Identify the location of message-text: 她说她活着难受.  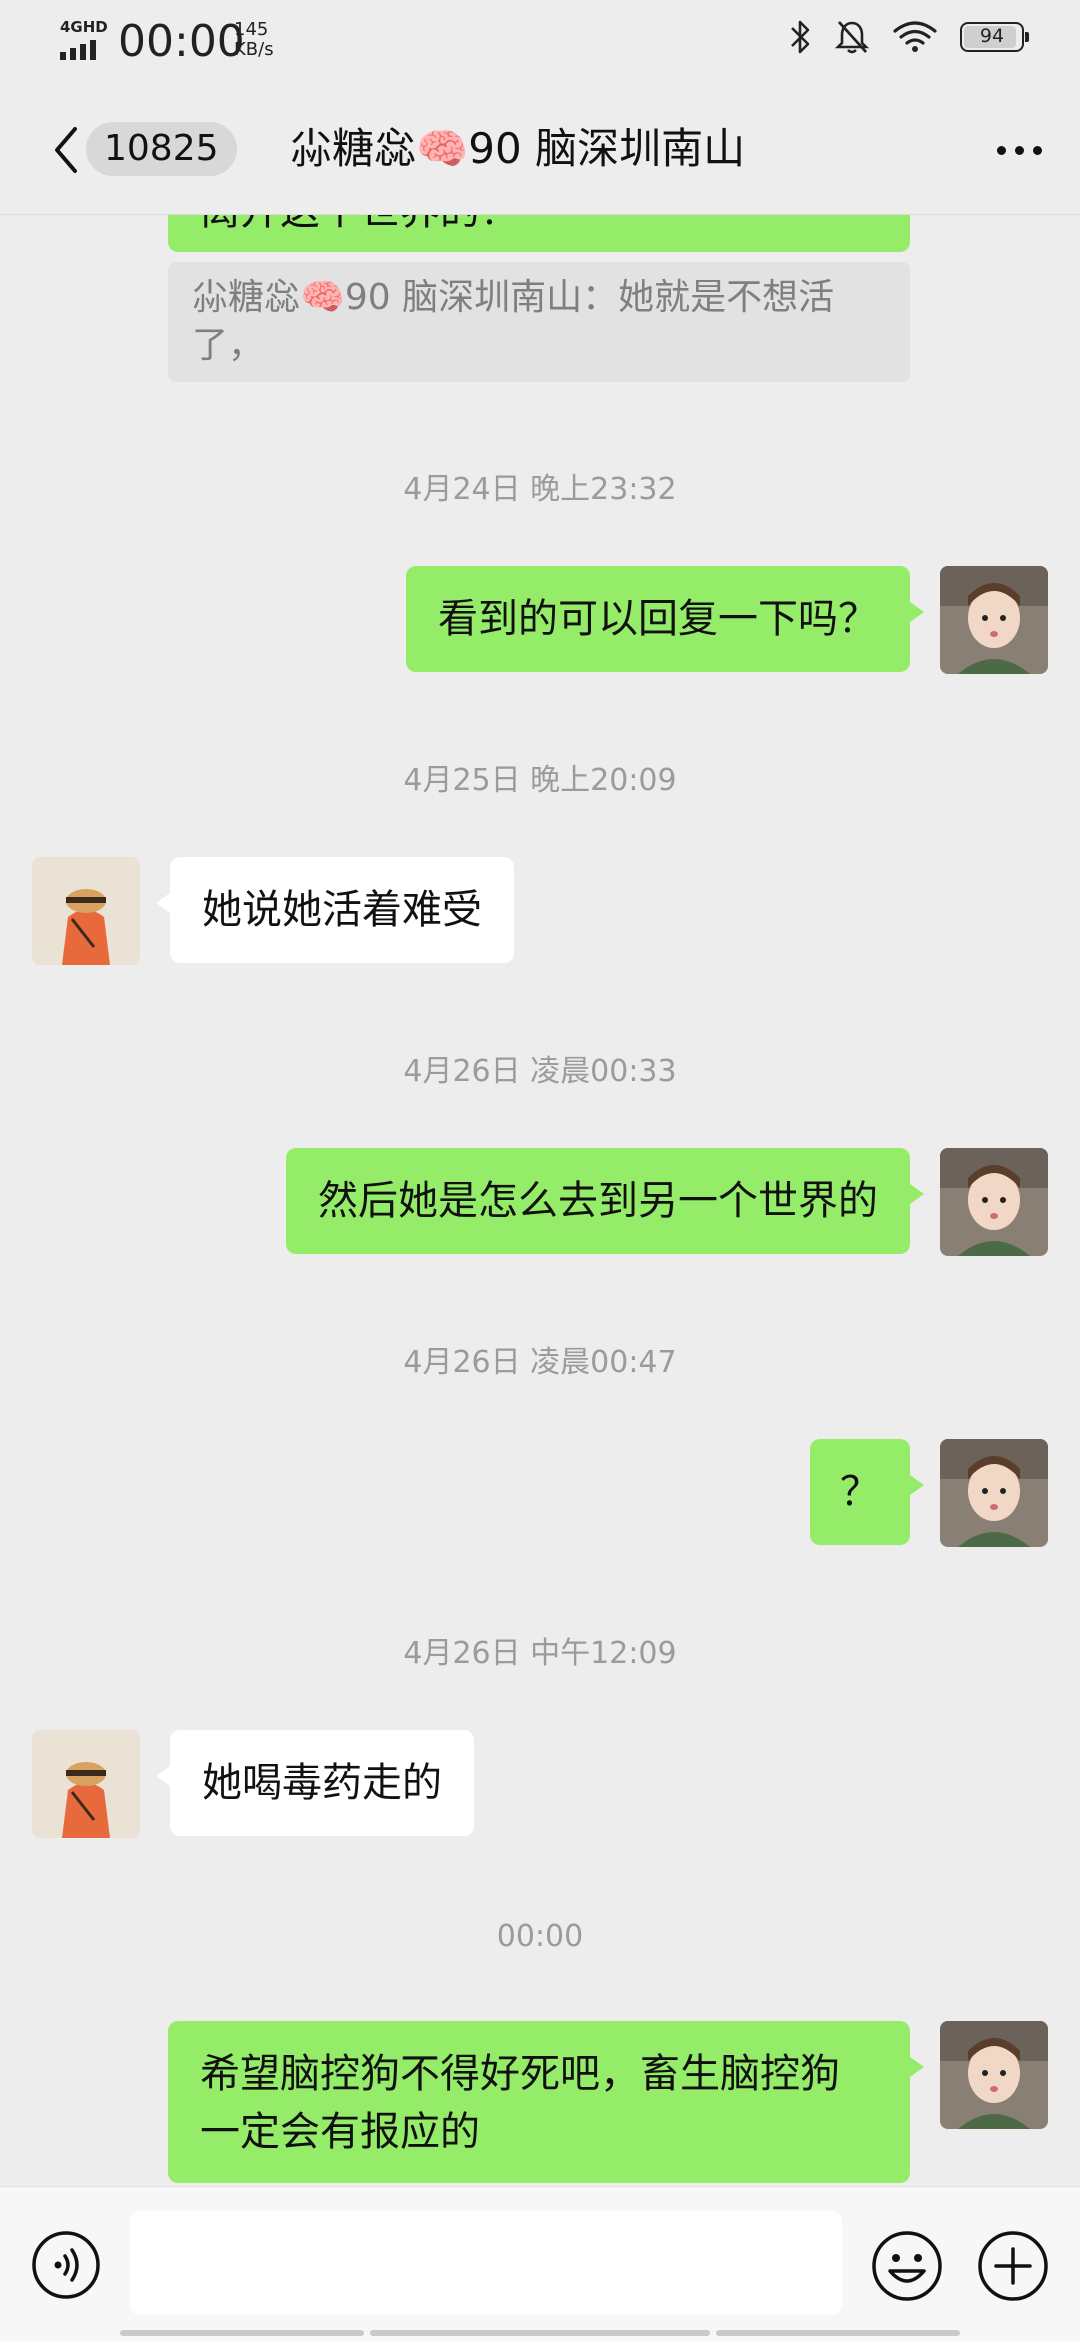
(342, 910).